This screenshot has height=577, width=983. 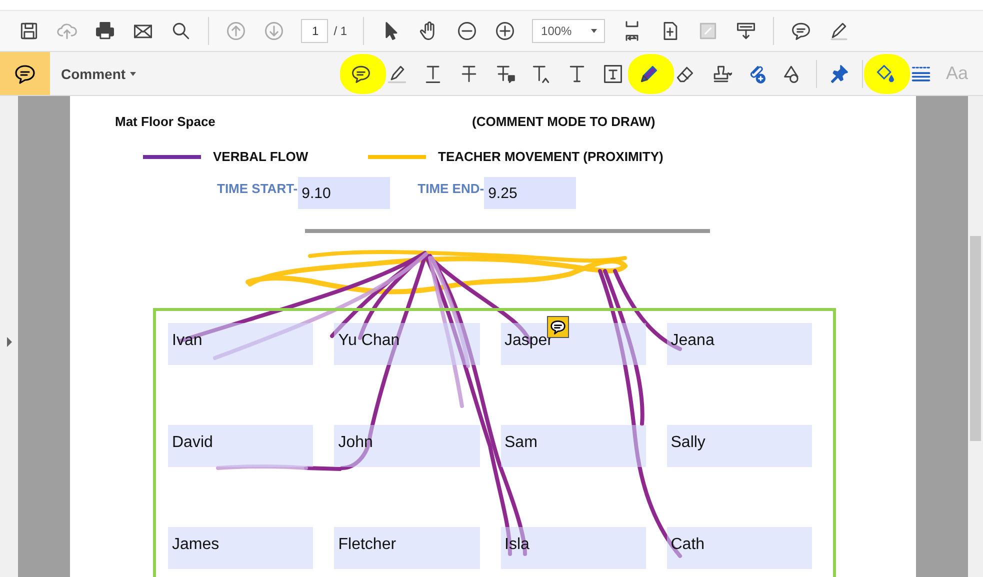 I want to click on student-name-field: Cath, so click(x=739, y=548).